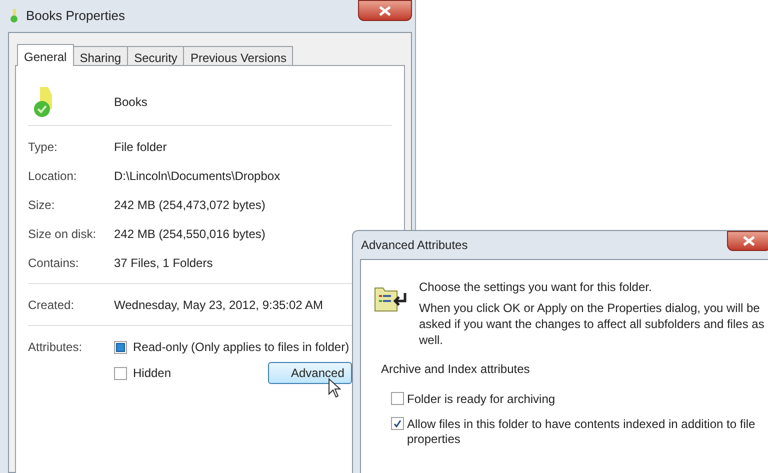 This screenshot has height=473, width=768. I want to click on field-label: Type:, so click(43, 147).